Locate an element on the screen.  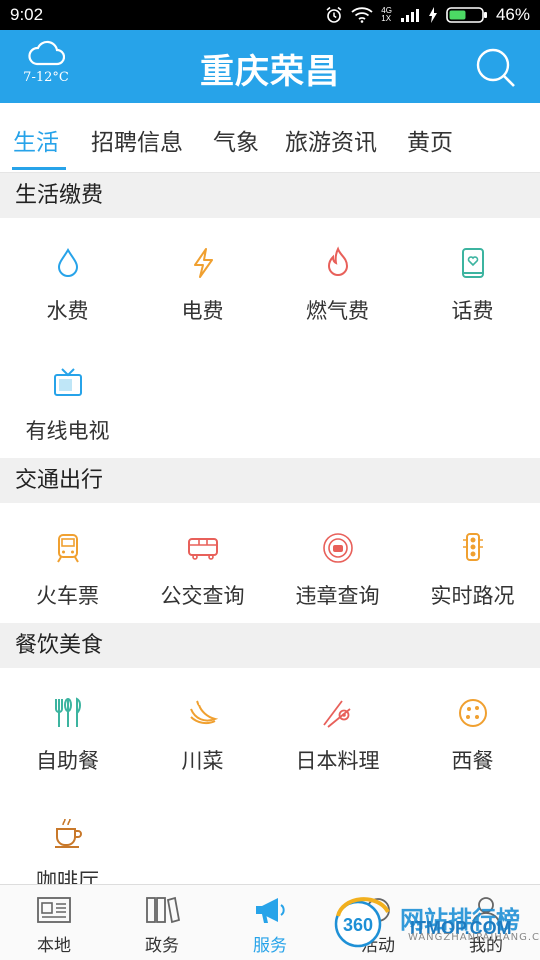
cutlery-icon is located at coordinates (67, 712).